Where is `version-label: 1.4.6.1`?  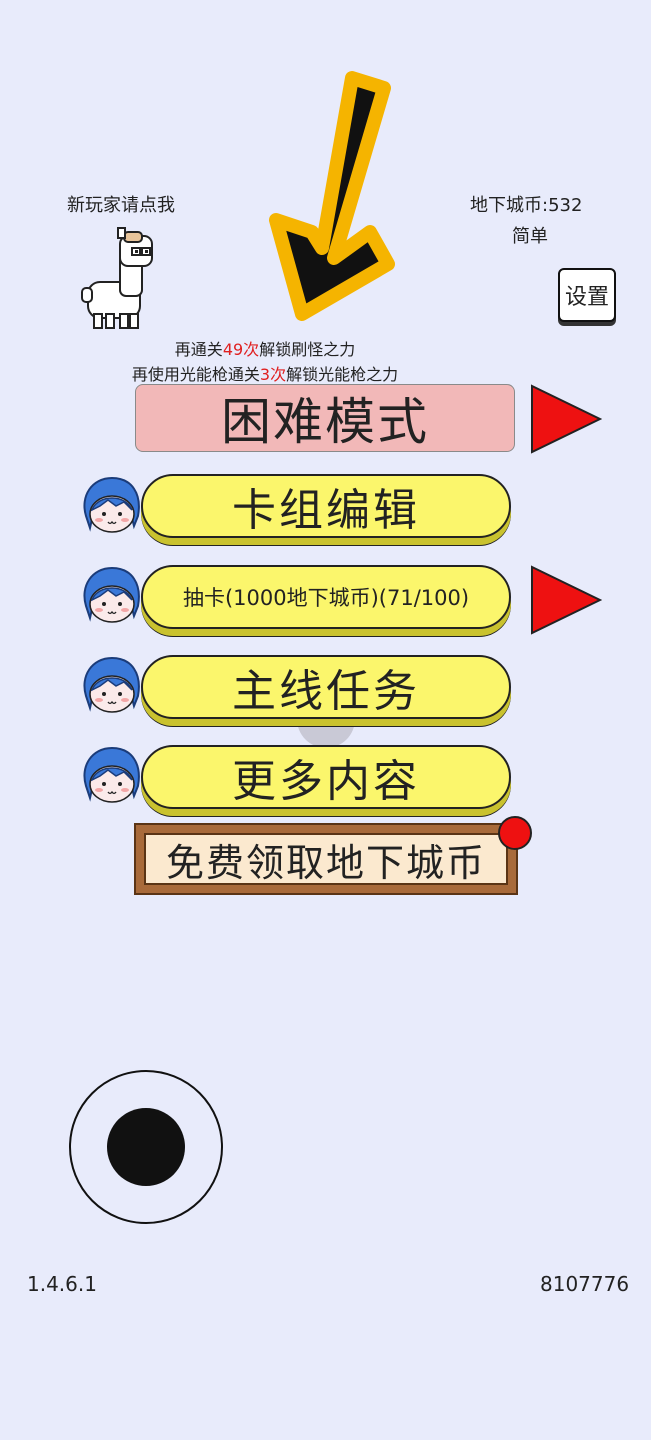
version-label: 1.4.6.1 is located at coordinates (62, 1284).